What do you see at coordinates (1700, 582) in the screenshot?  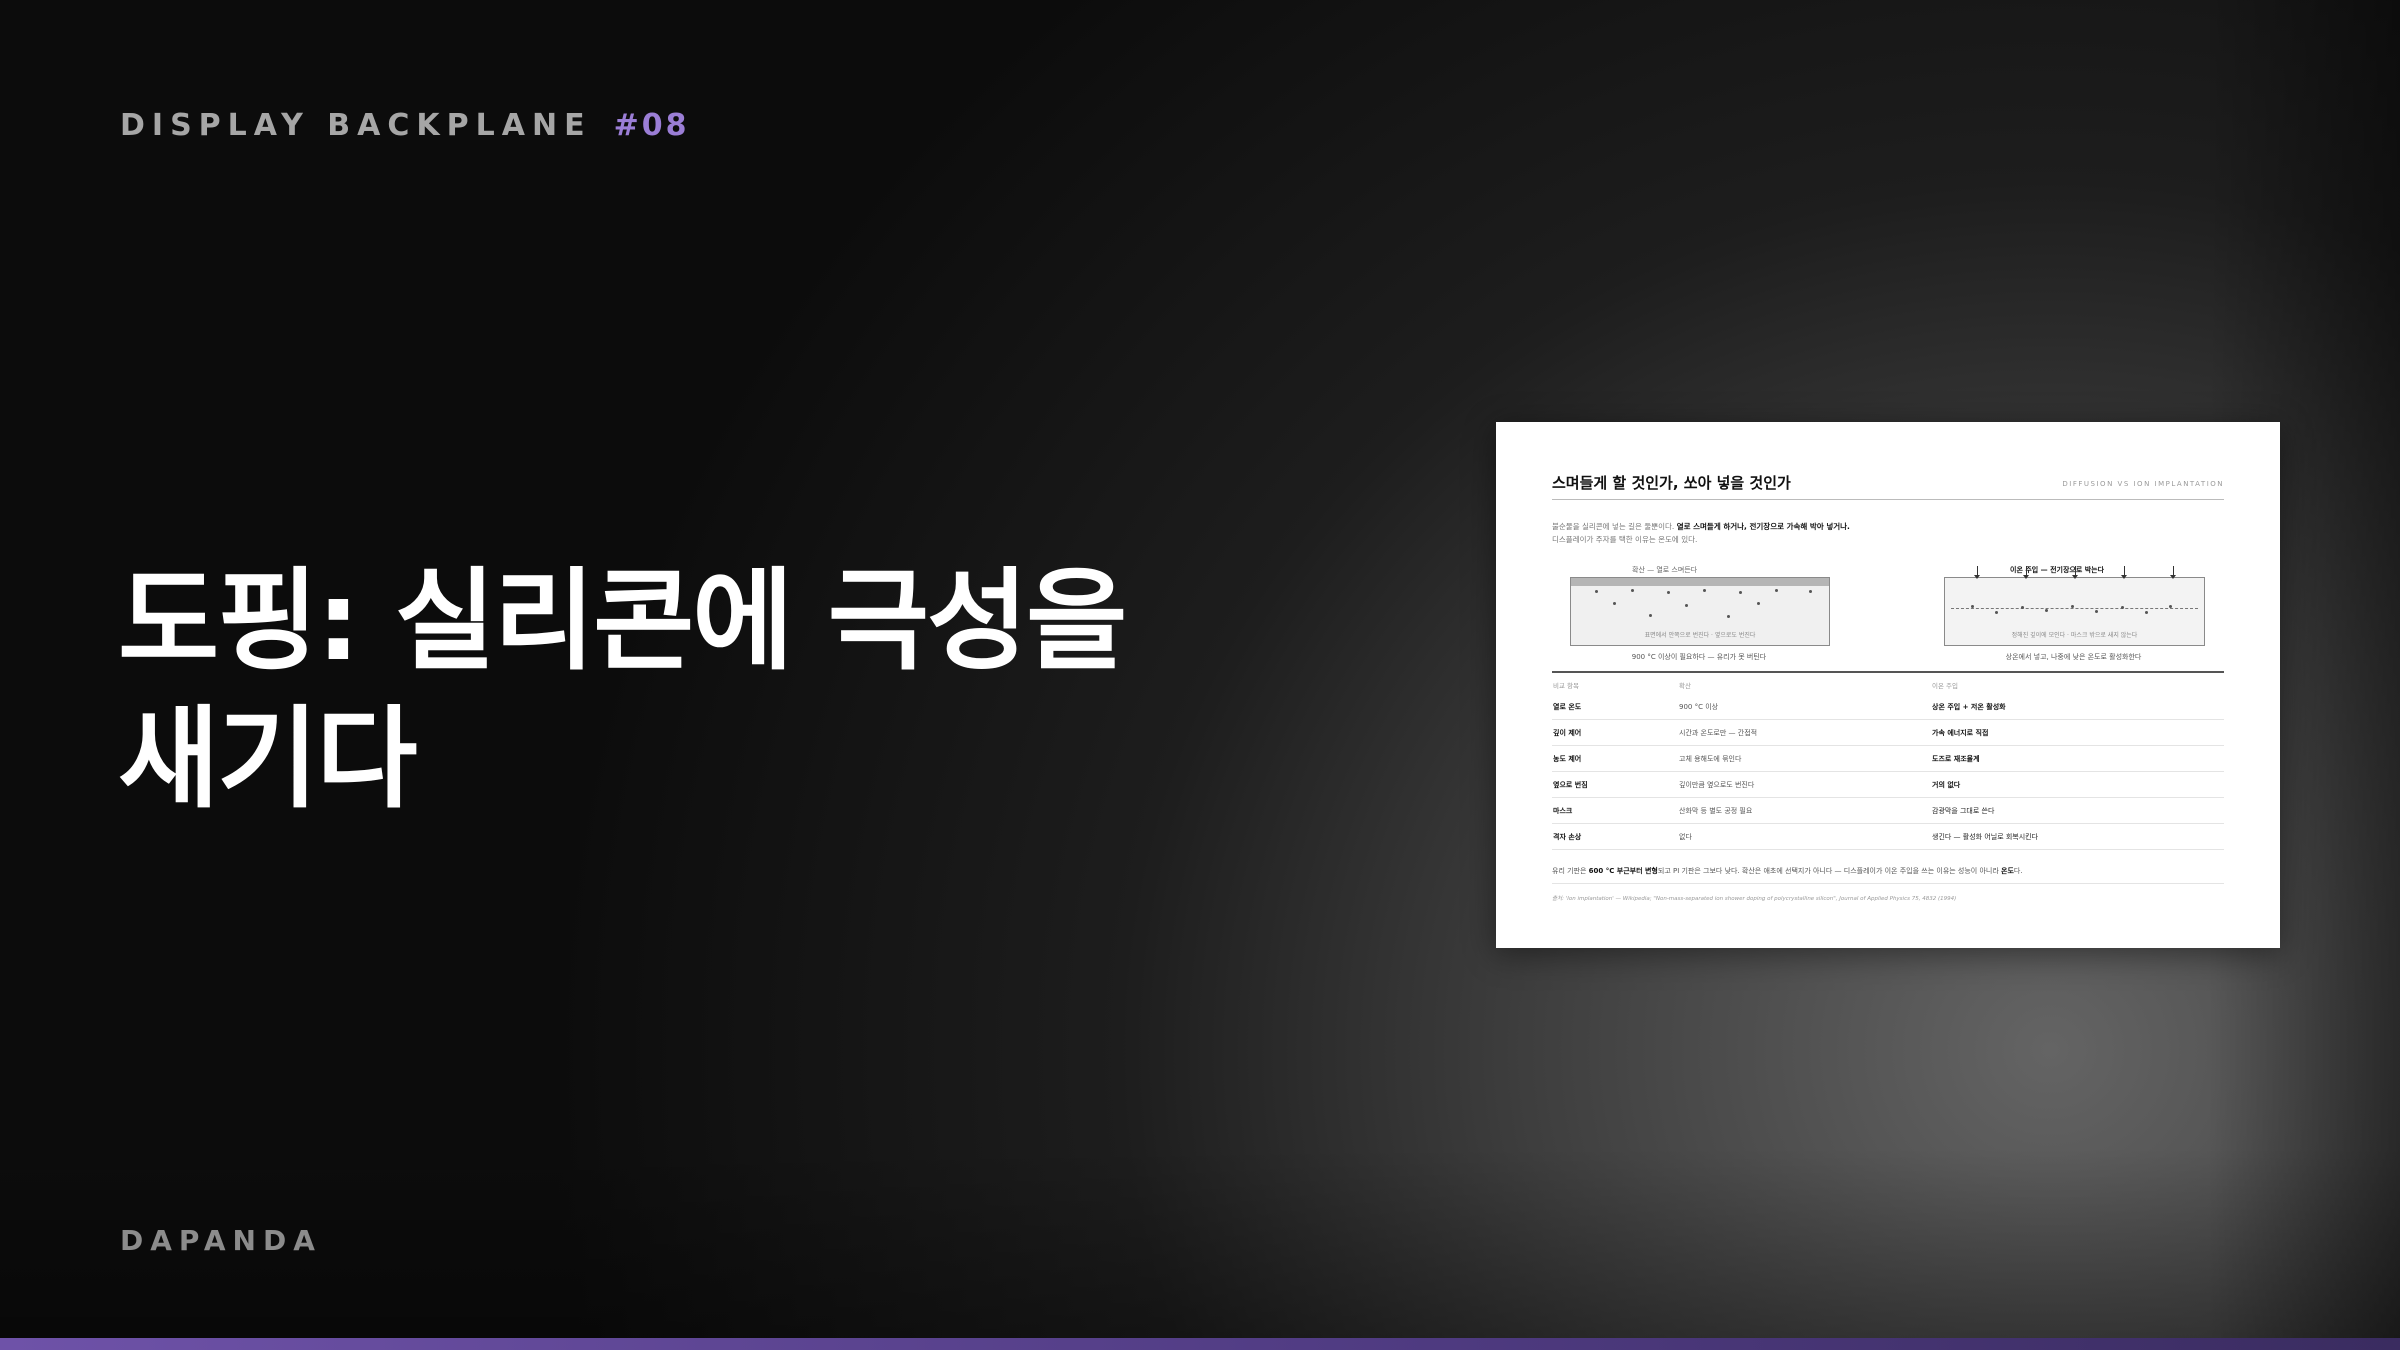 I see `diffusion-surface-band` at bounding box center [1700, 582].